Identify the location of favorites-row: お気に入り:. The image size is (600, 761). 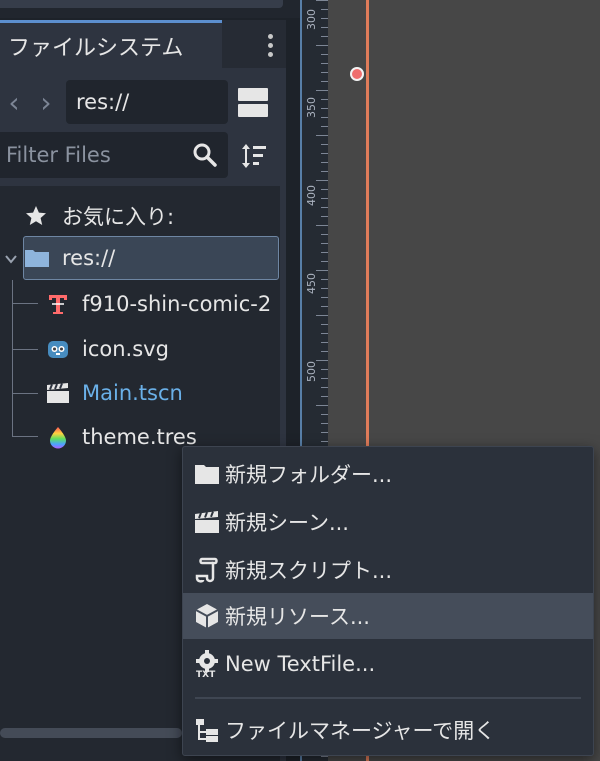
(140, 216).